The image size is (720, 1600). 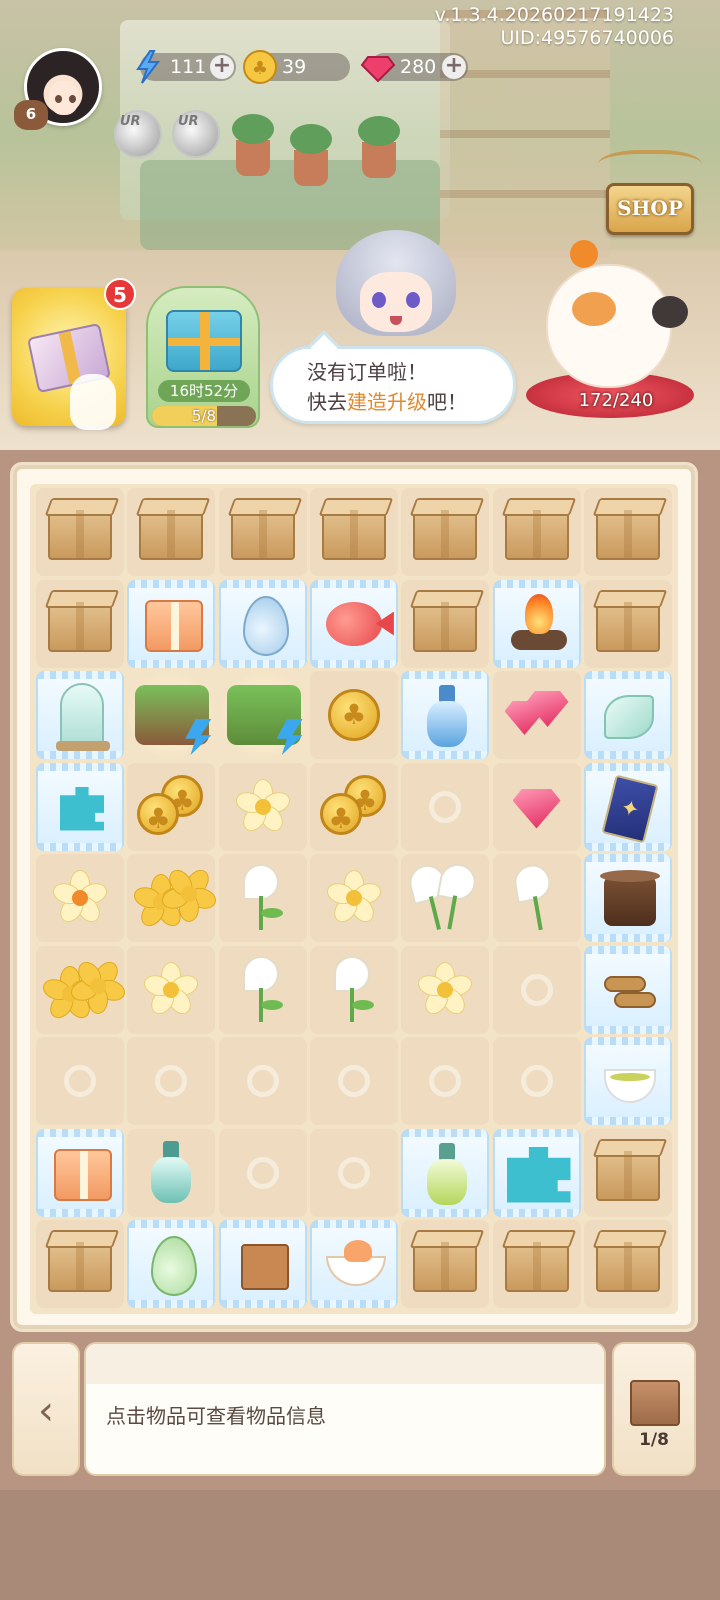 What do you see at coordinates (396, 290) in the screenshot?
I see `npc-character` at bounding box center [396, 290].